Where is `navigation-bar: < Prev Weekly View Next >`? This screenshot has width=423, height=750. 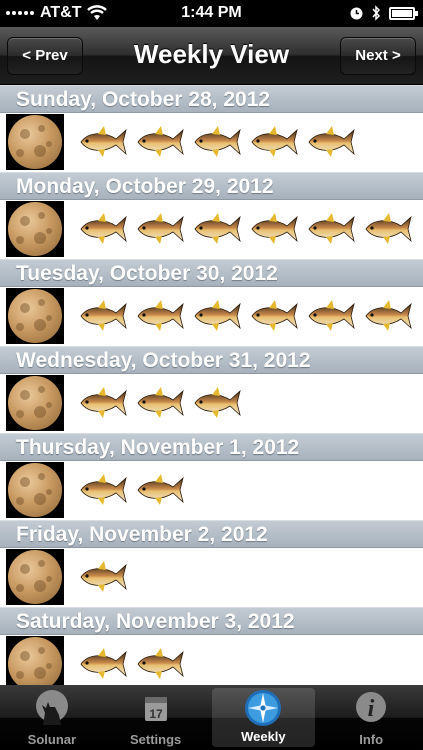 navigation-bar: < Prev Weekly View Next > is located at coordinates (211, 56).